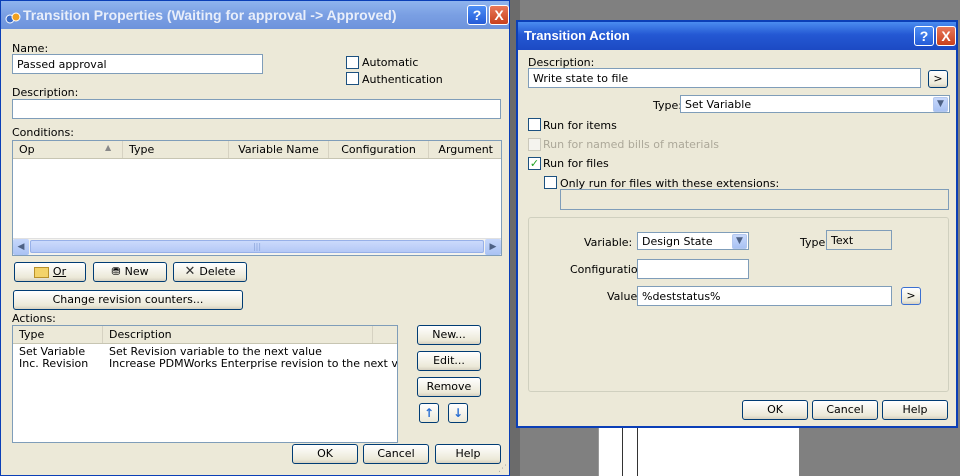  What do you see at coordinates (449, 387) in the screenshot?
I see `remove-action-button: Remove` at bounding box center [449, 387].